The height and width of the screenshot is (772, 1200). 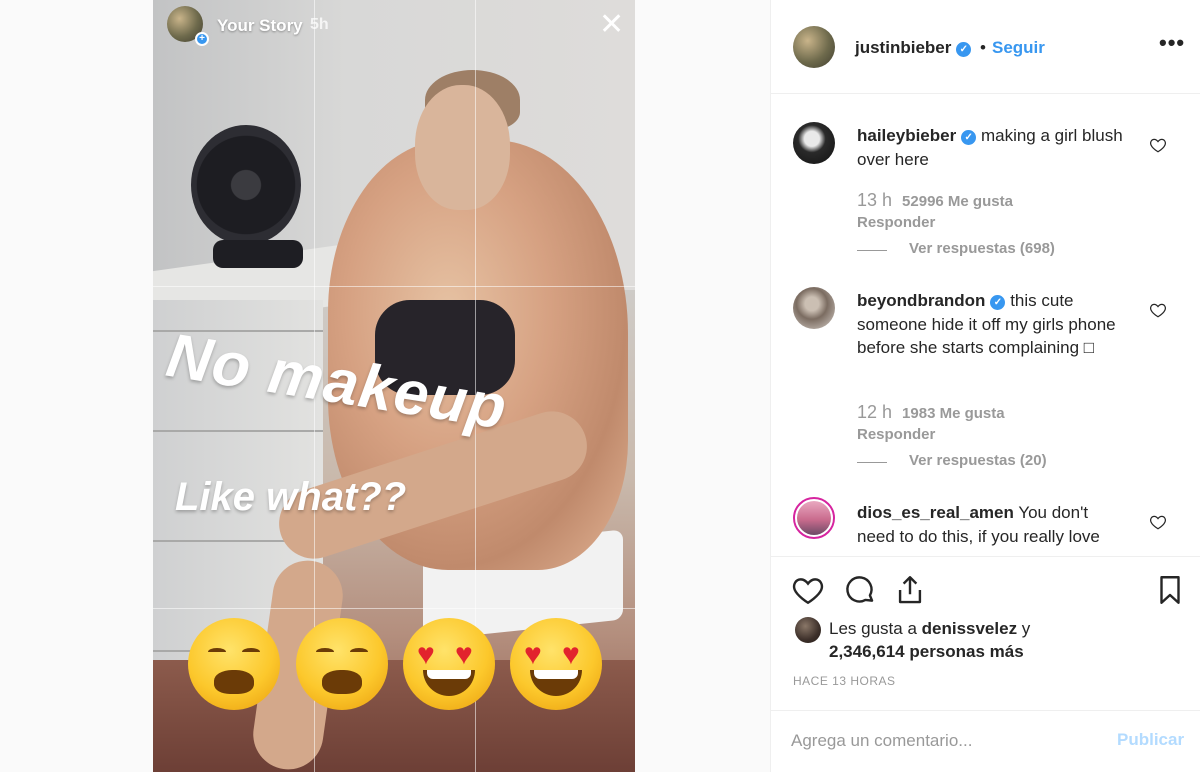 I want to click on liker-username: denissvelez, so click(x=969, y=628).